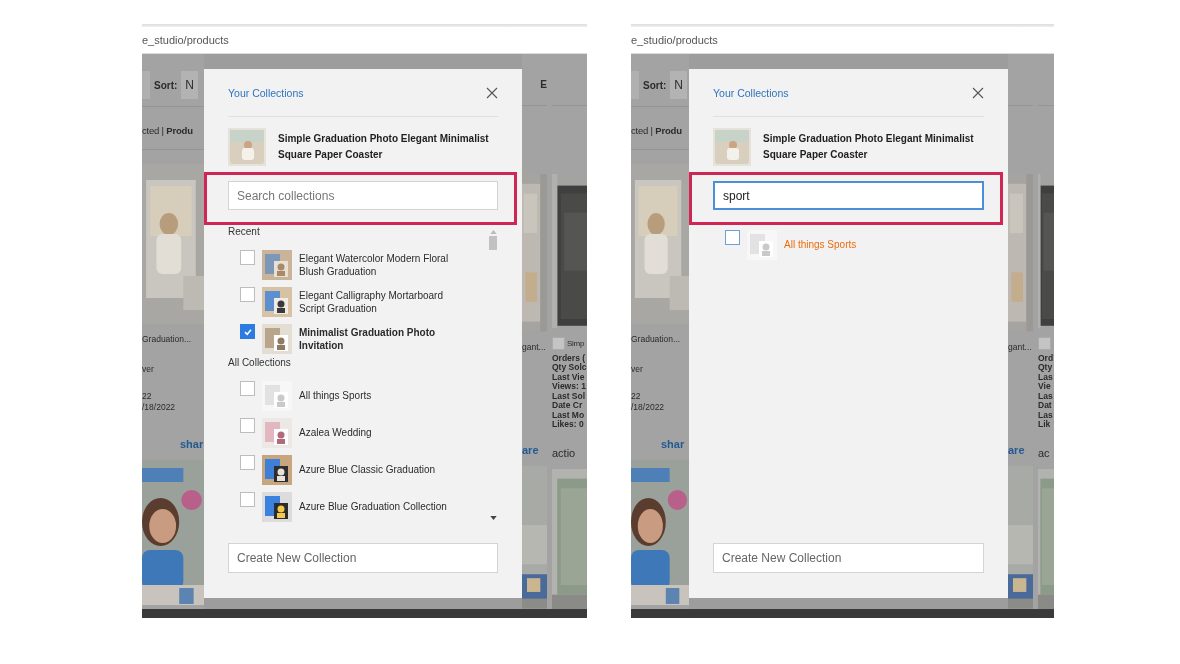  Describe the element at coordinates (384, 338) in the screenshot. I see `collection-name: Minimalist Graduation Photo Invitation` at that location.